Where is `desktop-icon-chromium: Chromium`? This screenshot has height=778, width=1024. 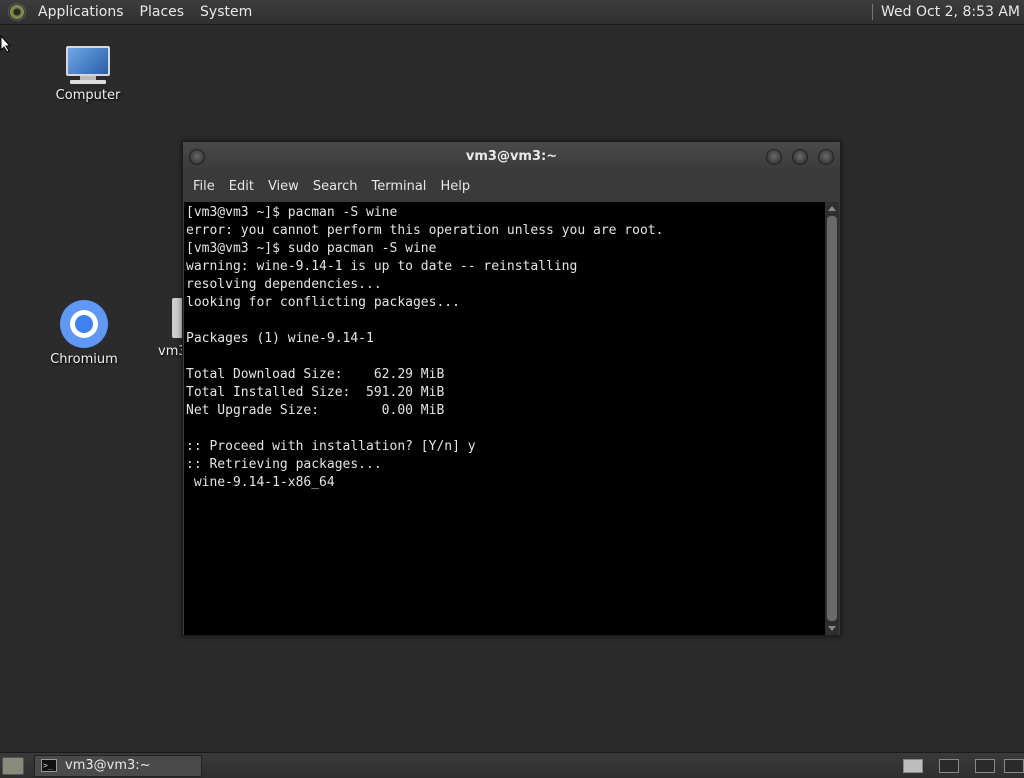
desktop-icon-chromium: Chromium is located at coordinates (84, 333).